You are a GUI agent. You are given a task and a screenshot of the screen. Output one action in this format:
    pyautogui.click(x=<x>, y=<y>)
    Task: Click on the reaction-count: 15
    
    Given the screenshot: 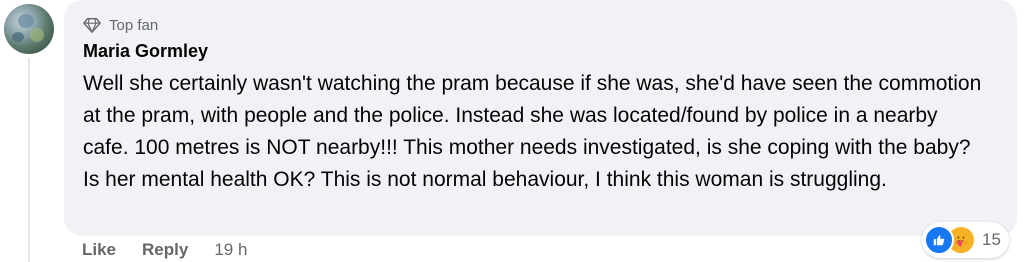 What is the action you would take?
    pyautogui.click(x=991, y=239)
    